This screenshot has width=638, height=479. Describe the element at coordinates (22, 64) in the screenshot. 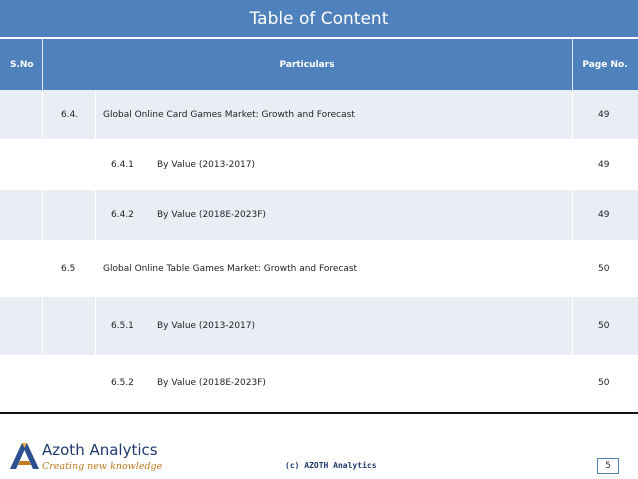

I see `header-sno: S.No` at that location.